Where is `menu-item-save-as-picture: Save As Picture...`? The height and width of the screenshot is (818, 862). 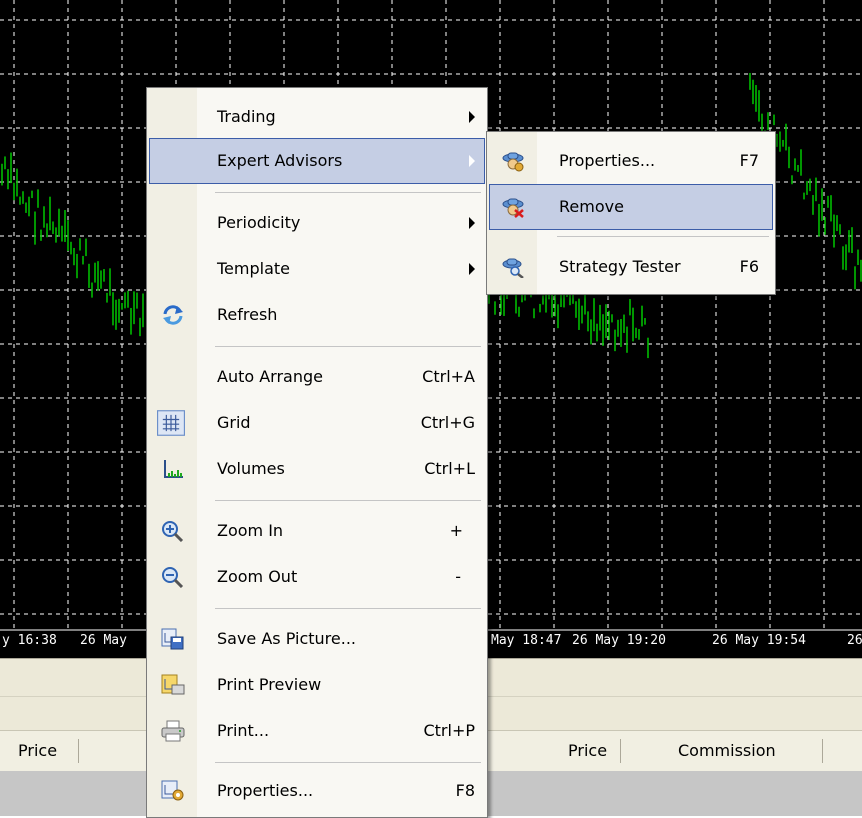 menu-item-save-as-picture: Save As Picture... is located at coordinates (317, 639).